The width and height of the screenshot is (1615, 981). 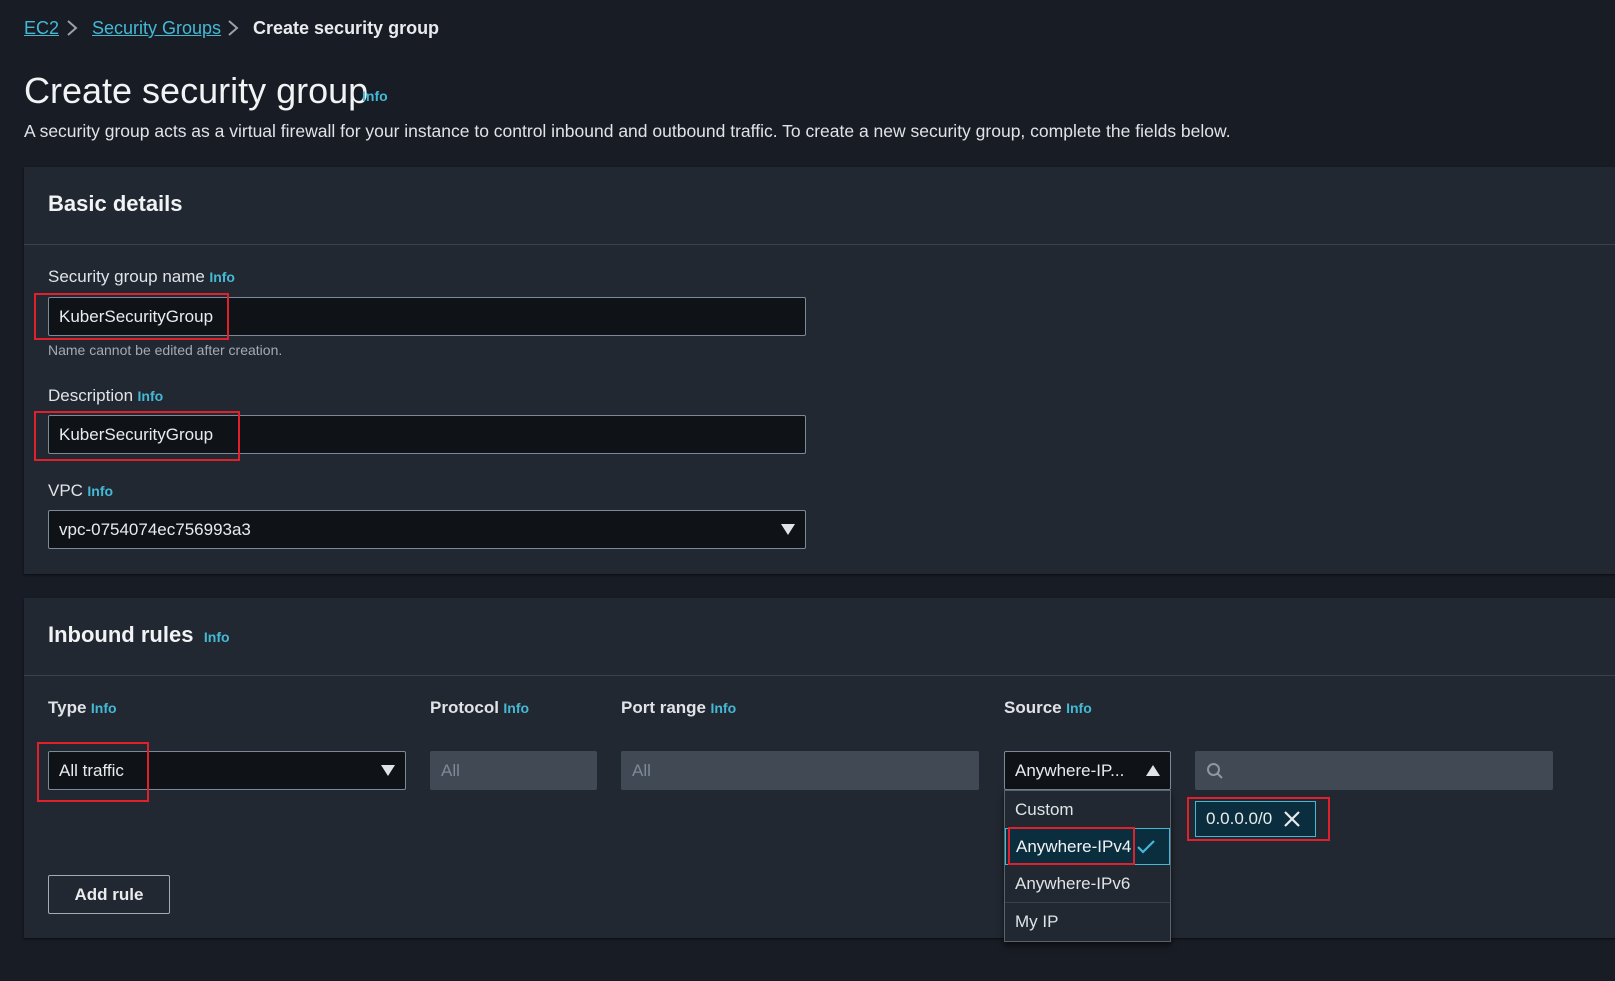 What do you see at coordinates (1146, 846) in the screenshot?
I see `checkmark-icon` at bounding box center [1146, 846].